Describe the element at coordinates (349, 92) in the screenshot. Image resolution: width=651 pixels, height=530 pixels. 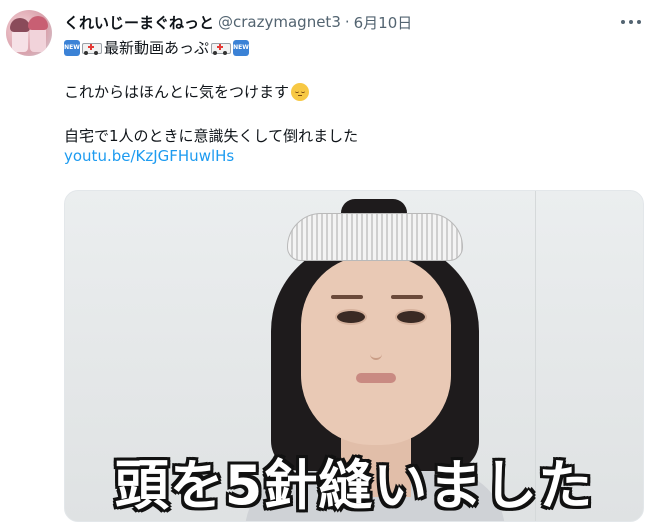
I see `tweet-line-2: これからはほんとに気をつけます` at that location.